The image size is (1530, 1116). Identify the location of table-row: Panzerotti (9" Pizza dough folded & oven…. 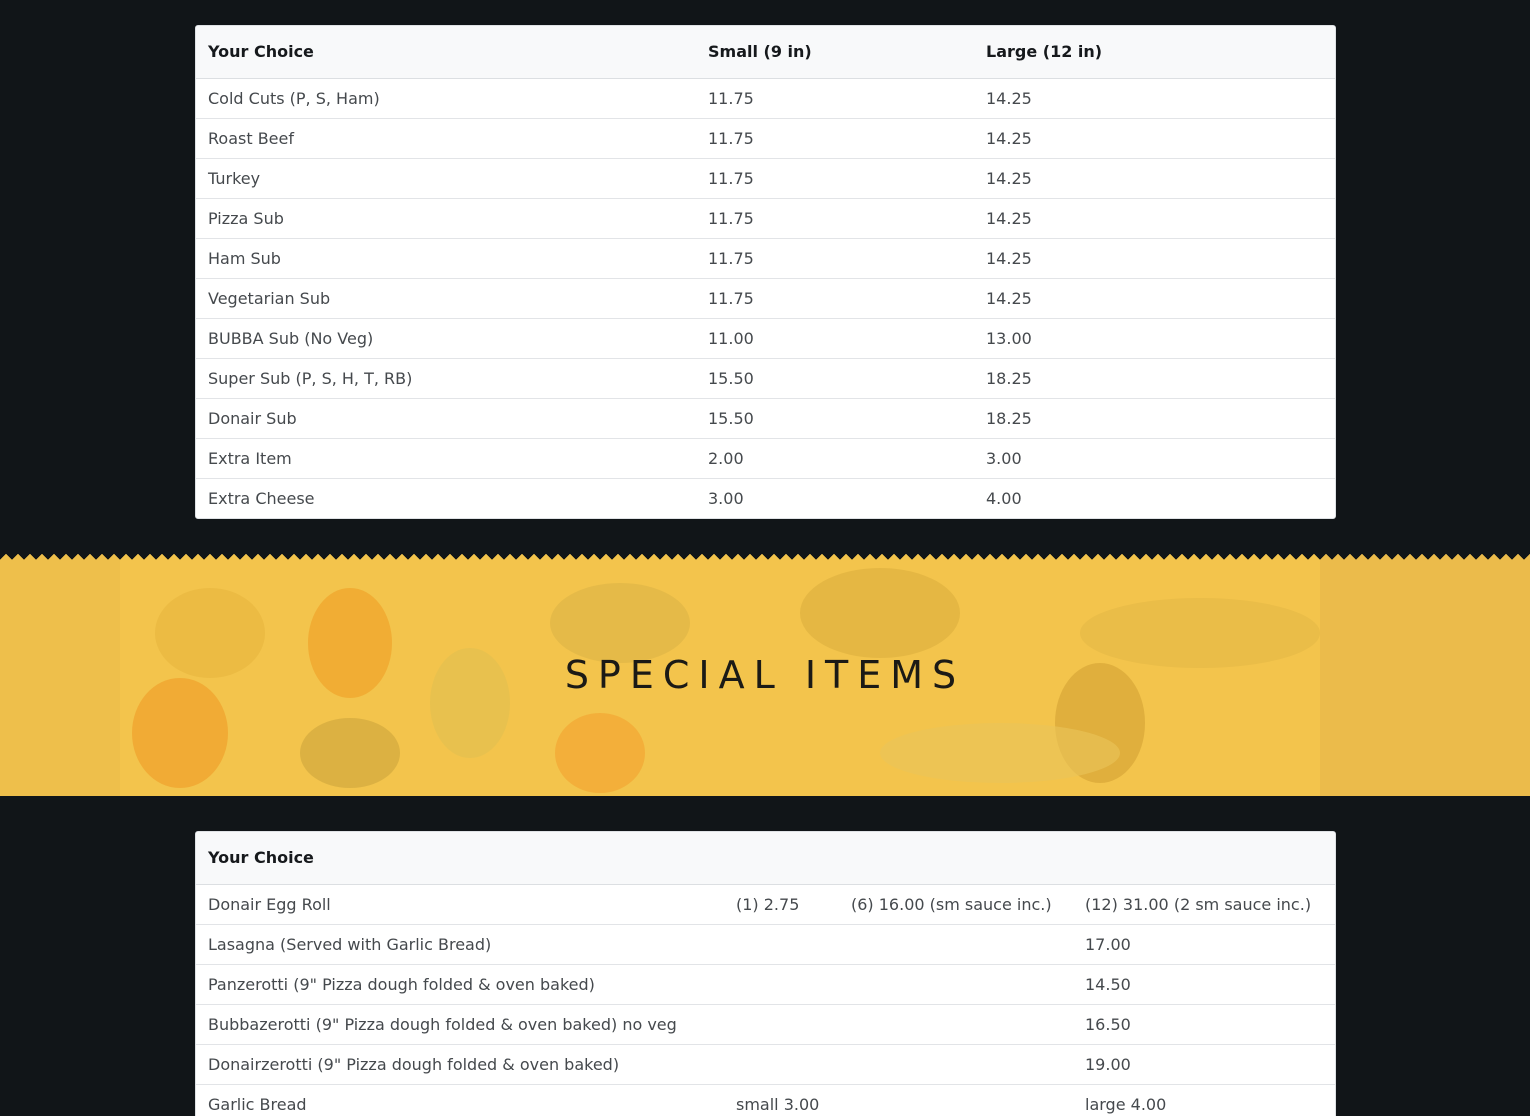
(765, 983).